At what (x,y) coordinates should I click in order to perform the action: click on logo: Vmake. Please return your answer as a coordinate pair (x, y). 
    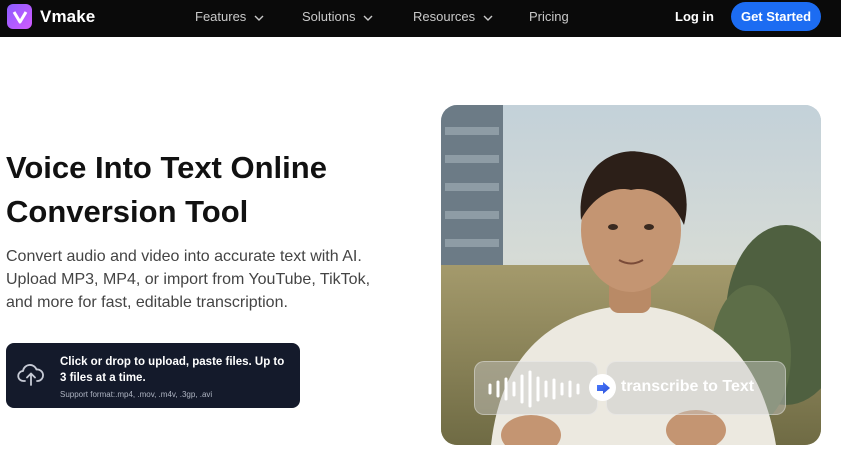
    Looking at the image, I should click on (51, 16).